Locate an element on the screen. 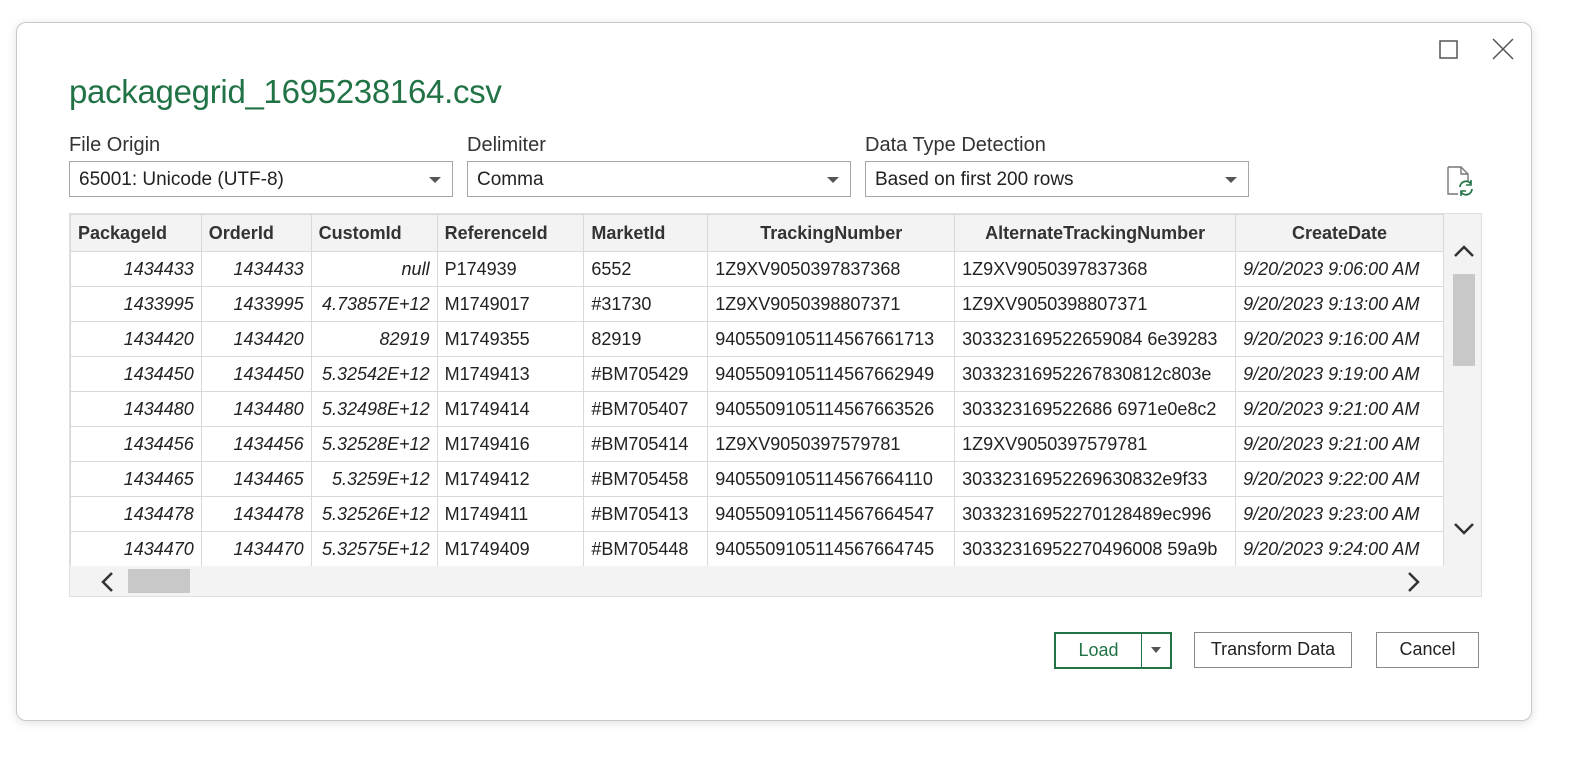  table-cell: 1434470 is located at coordinates (136, 548).